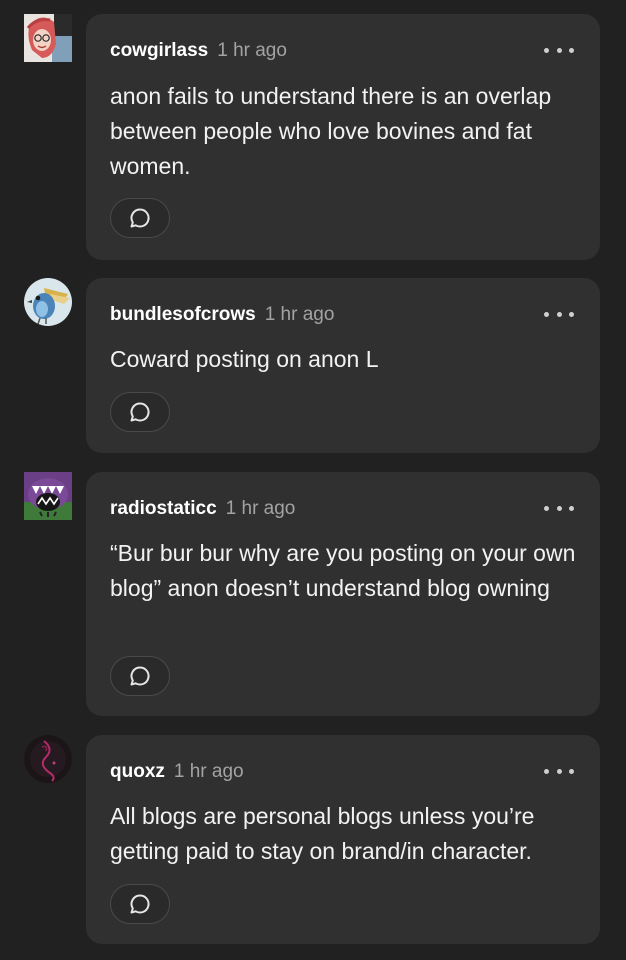  What do you see at coordinates (159, 51) in the screenshot?
I see `username: cowgirlass` at bounding box center [159, 51].